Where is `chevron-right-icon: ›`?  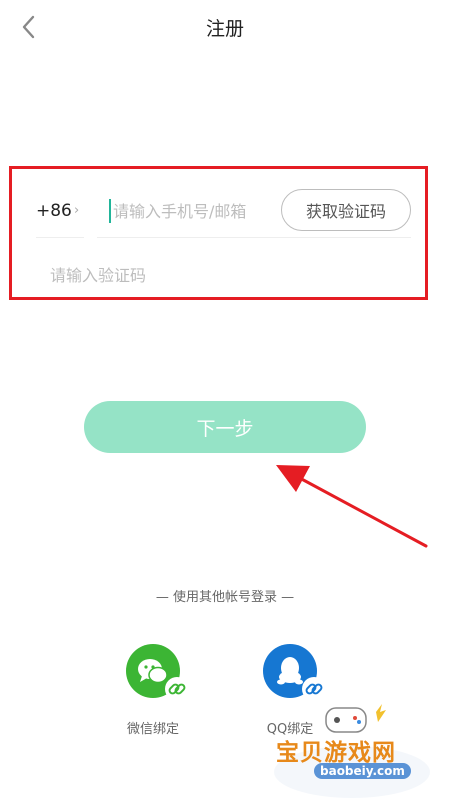 chevron-right-icon: › is located at coordinates (77, 210).